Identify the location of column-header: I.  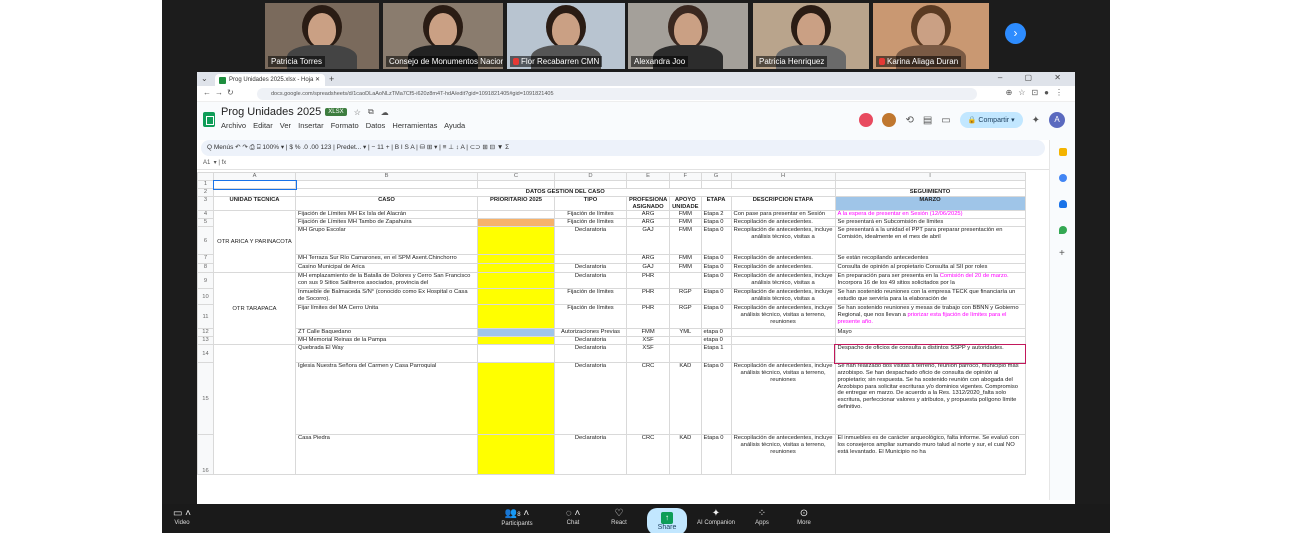
(930, 176).